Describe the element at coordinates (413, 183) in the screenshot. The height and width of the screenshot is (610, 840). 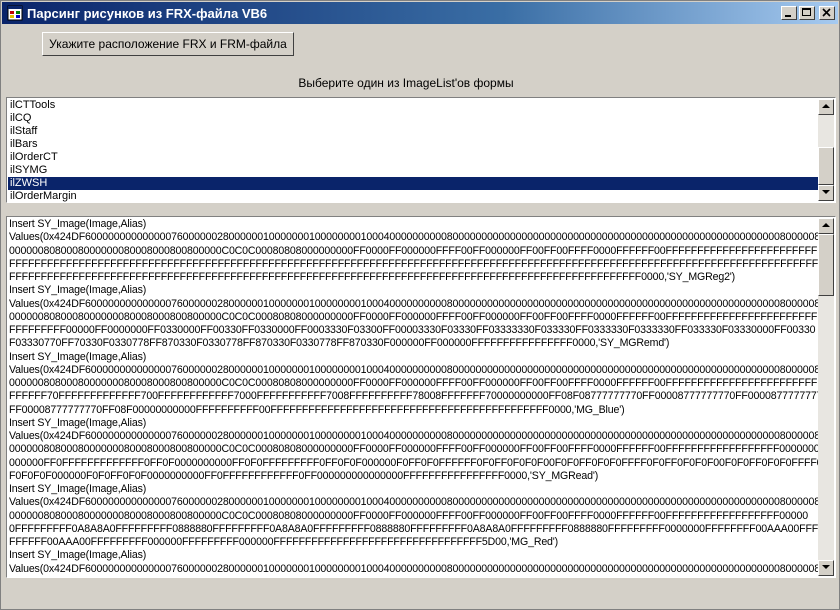
I see `imagelist-item: ilZWSH` at that location.